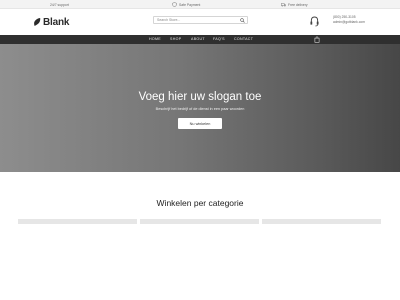  What do you see at coordinates (219, 39) in the screenshot?
I see `nav-item-faqs: FAQ'S` at bounding box center [219, 39].